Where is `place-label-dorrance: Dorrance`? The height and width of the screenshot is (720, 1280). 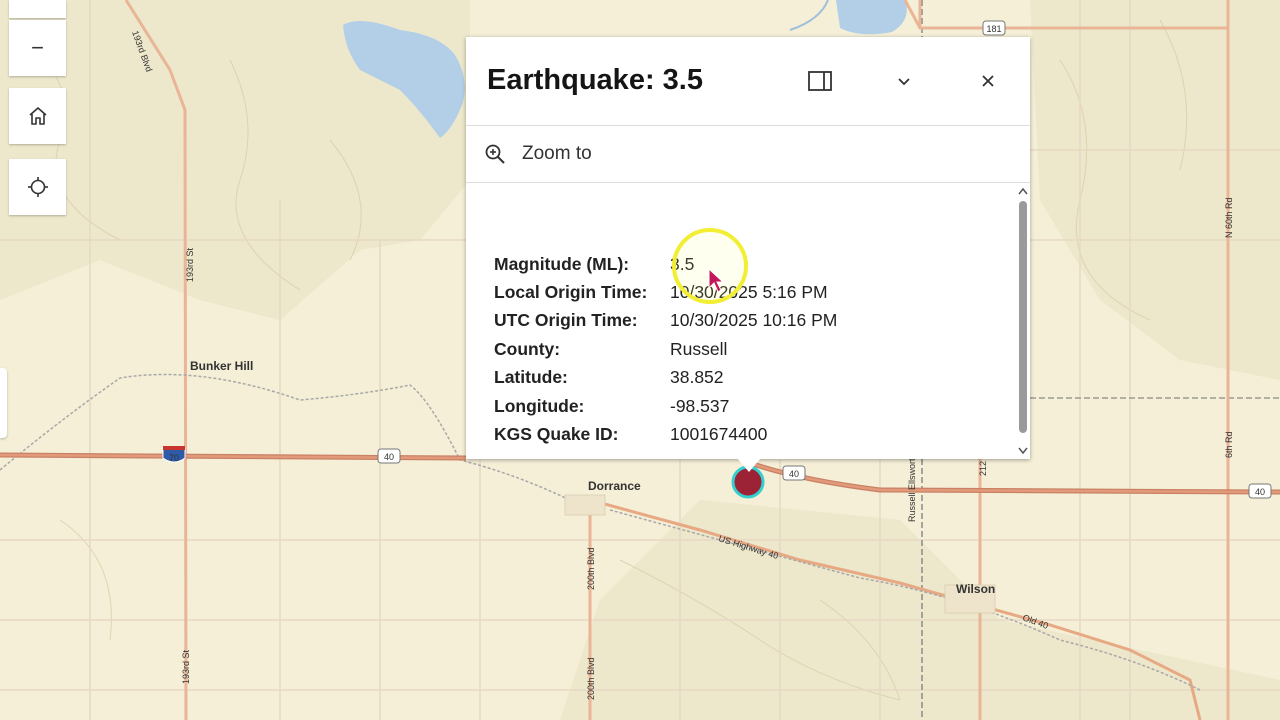
place-label-dorrance: Dorrance is located at coordinates (614, 486).